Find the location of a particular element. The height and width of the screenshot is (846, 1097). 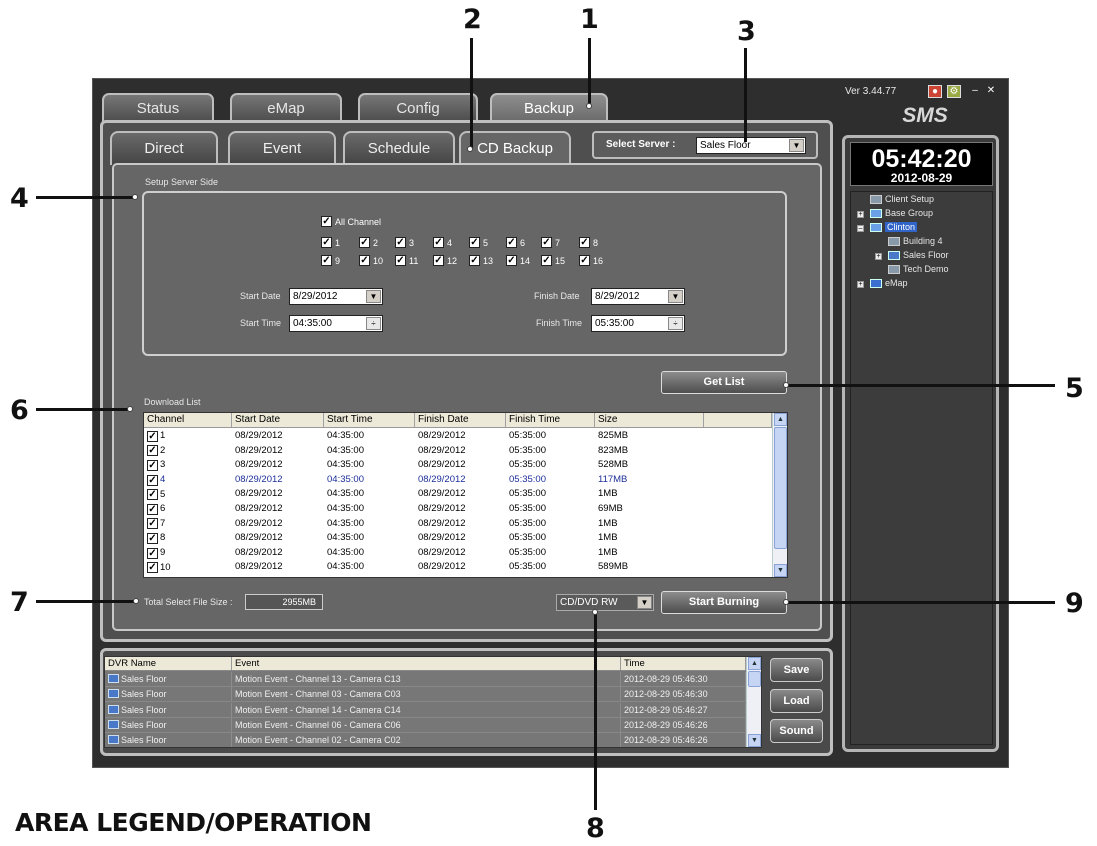

all-channel-checkbox: ✓ All Channel is located at coordinates (351, 221).